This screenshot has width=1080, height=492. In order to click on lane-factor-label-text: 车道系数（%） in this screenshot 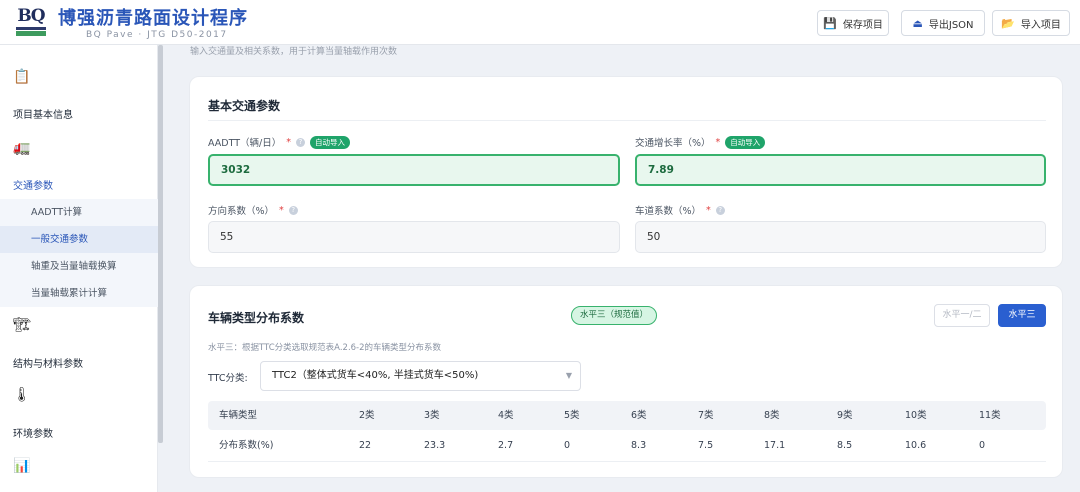, I will do `click(668, 211)`.